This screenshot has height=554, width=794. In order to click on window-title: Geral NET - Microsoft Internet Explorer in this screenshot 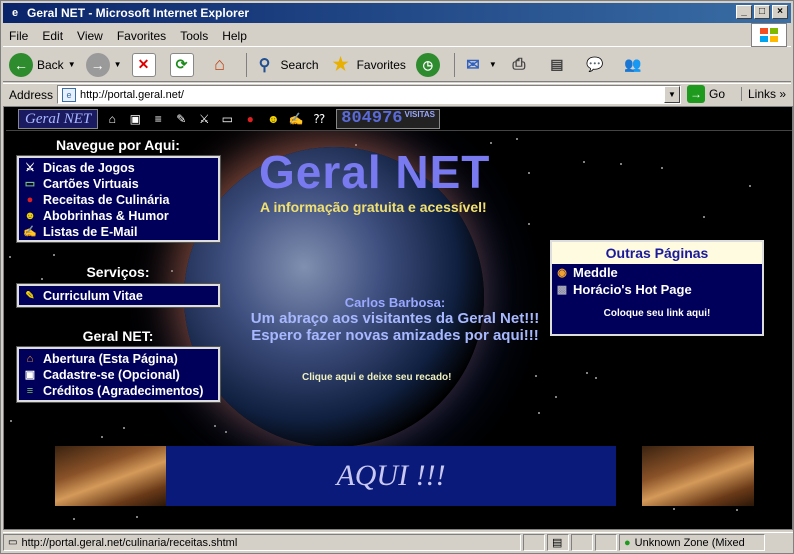, I will do `click(138, 13)`.